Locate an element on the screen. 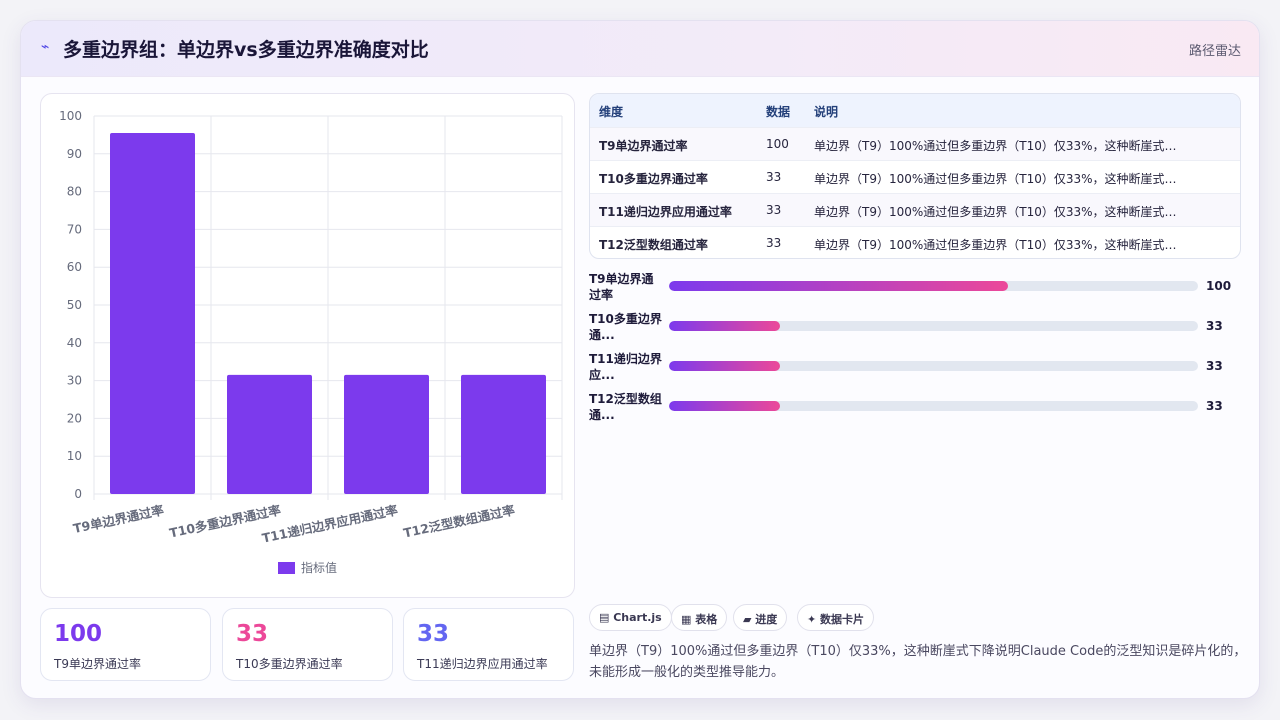 This screenshot has height=720, width=1280. progress-row: T10多重边界 通... 33 is located at coordinates (919, 328).